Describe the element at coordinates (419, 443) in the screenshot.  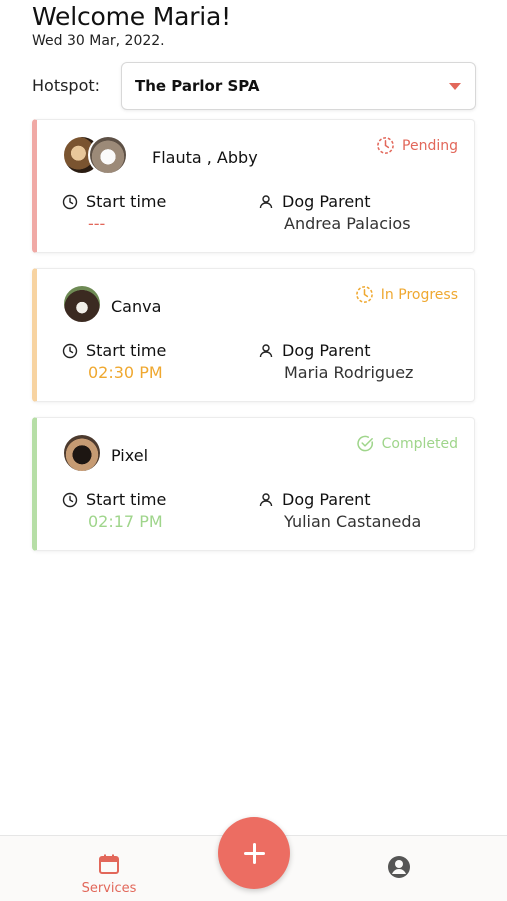
I see `status-text: Completed` at that location.